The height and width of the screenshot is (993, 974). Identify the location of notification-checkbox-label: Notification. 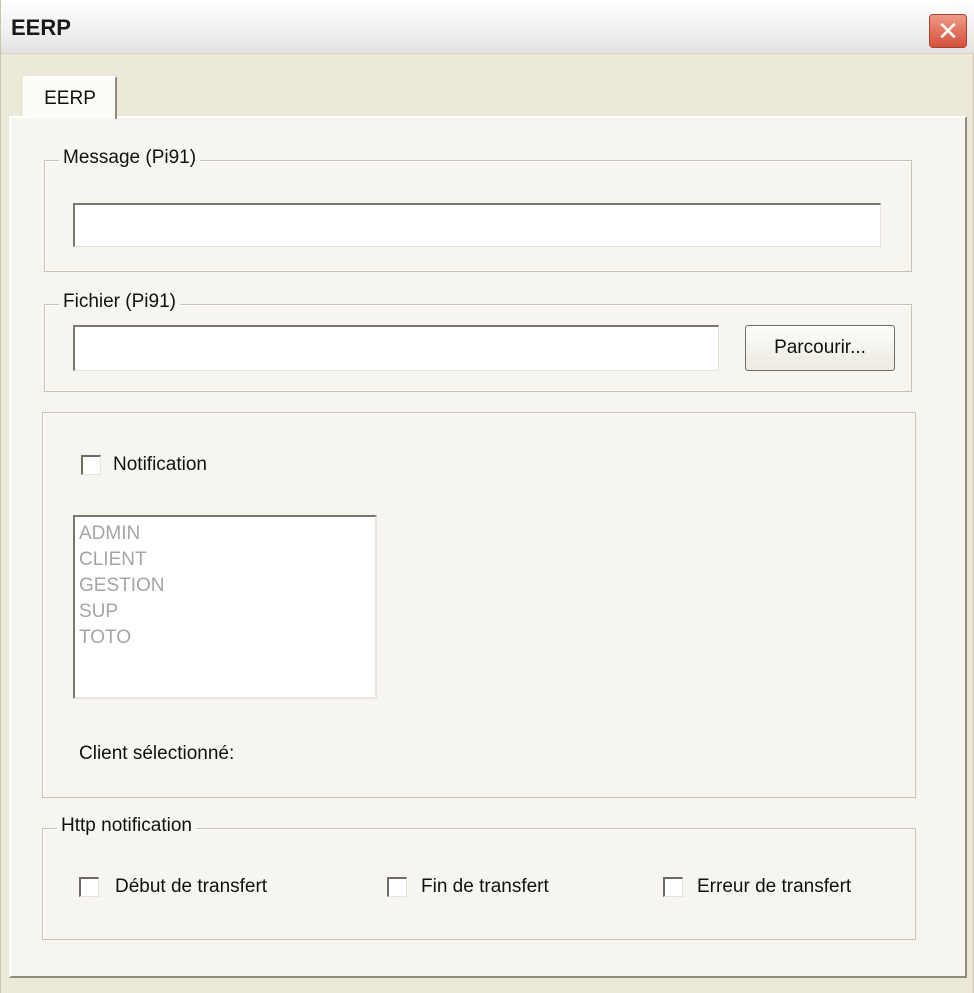
(160, 465).